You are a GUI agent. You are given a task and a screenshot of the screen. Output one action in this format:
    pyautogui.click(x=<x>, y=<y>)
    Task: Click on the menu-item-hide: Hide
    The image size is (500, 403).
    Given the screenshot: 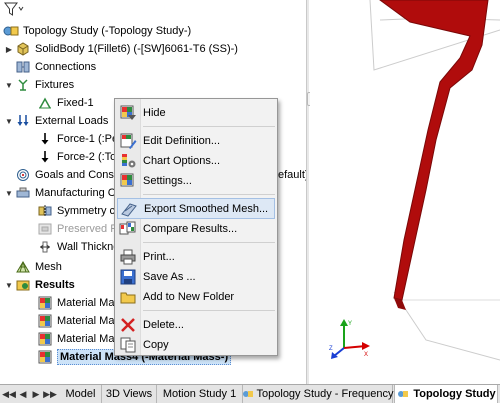 What is the action you would take?
    pyautogui.click(x=196, y=112)
    